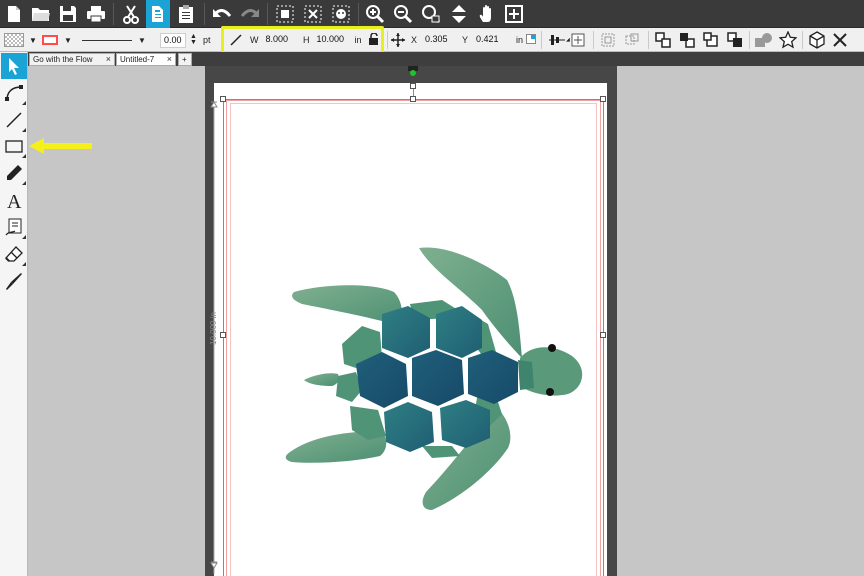 This screenshot has width=864, height=576. What do you see at coordinates (223, 335) in the screenshot?
I see `resize-handle-left` at bounding box center [223, 335].